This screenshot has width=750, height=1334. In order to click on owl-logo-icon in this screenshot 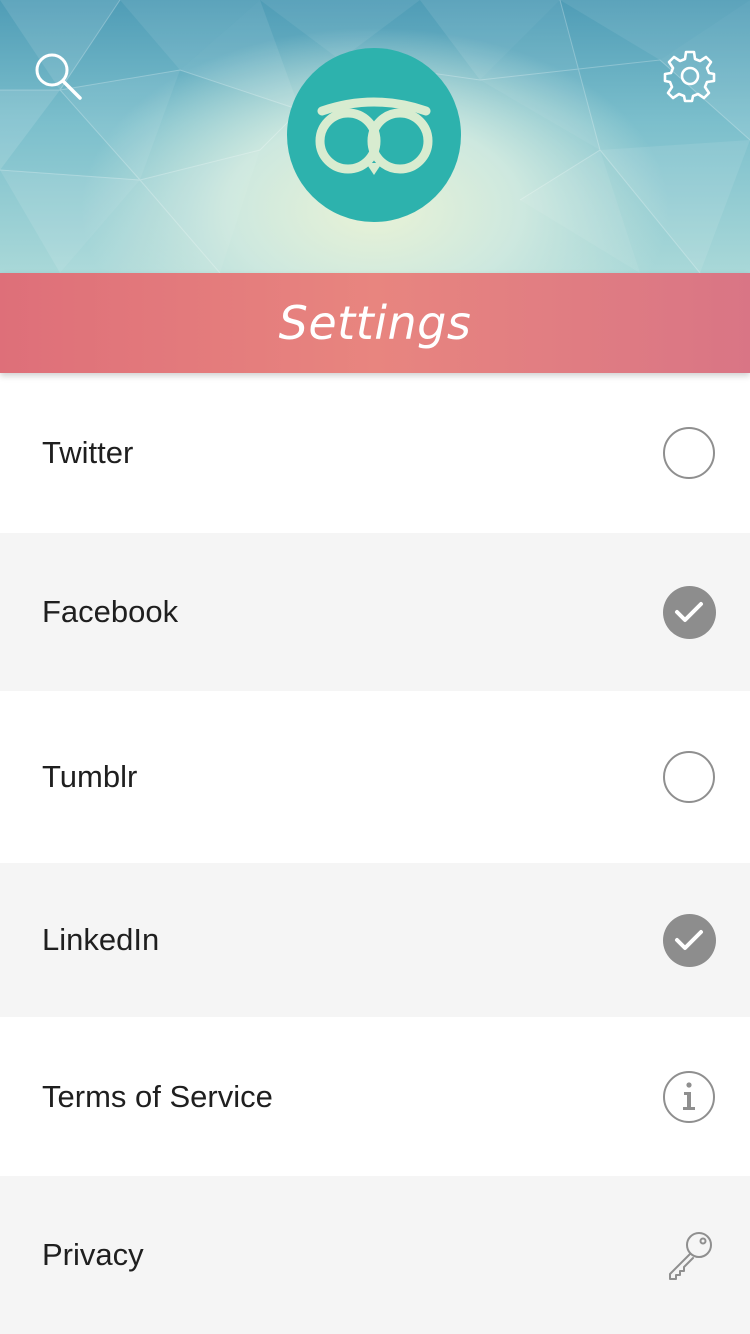, I will do `click(374, 136)`.